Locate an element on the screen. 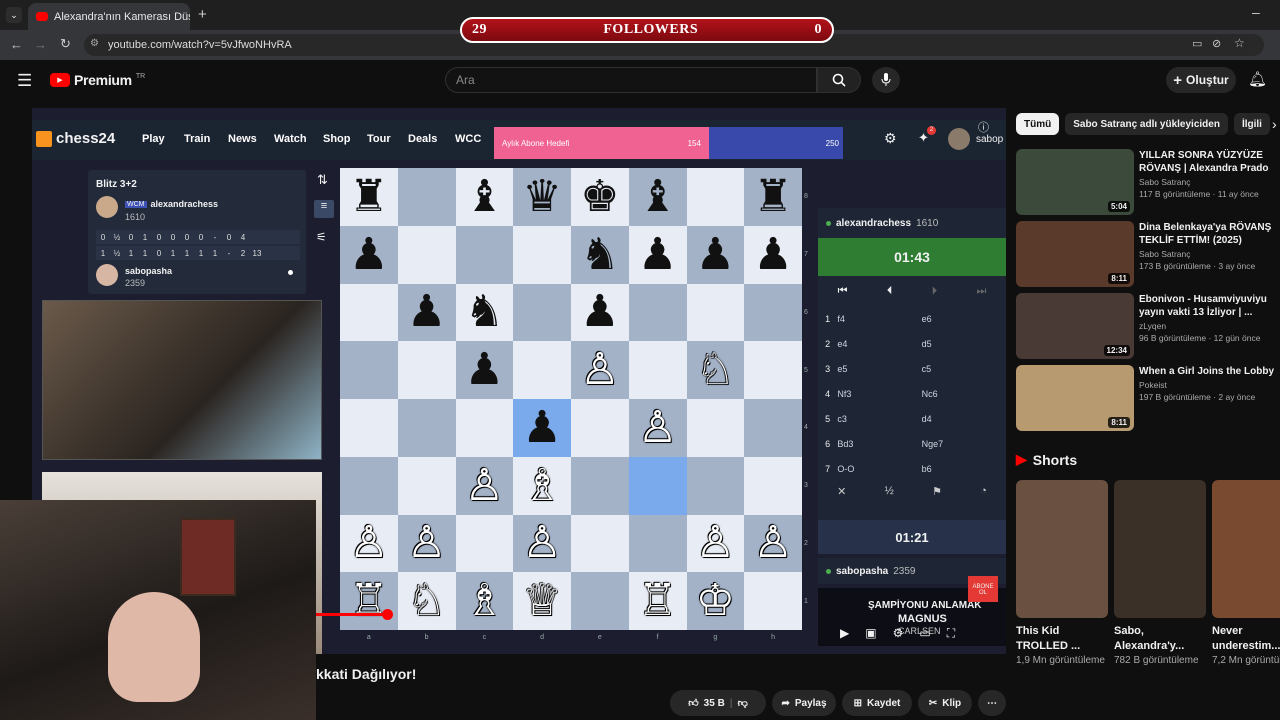 This screenshot has width=1280, height=720. progress-scrubber is located at coordinates (387, 614).